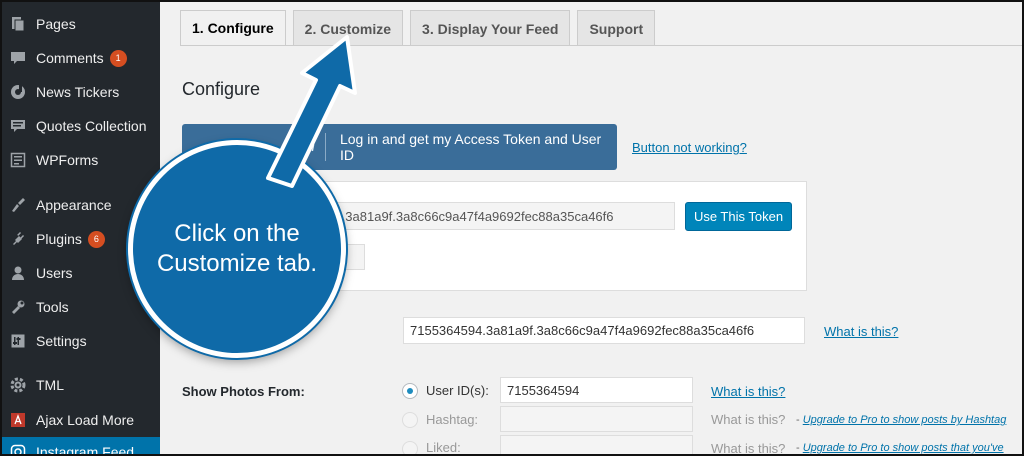 Image resolution: width=1024 pixels, height=456 pixels. What do you see at coordinates (596, 390) in the screenshot?
I see `user-id-input: 7155364594` at bounding box center [596, 390].